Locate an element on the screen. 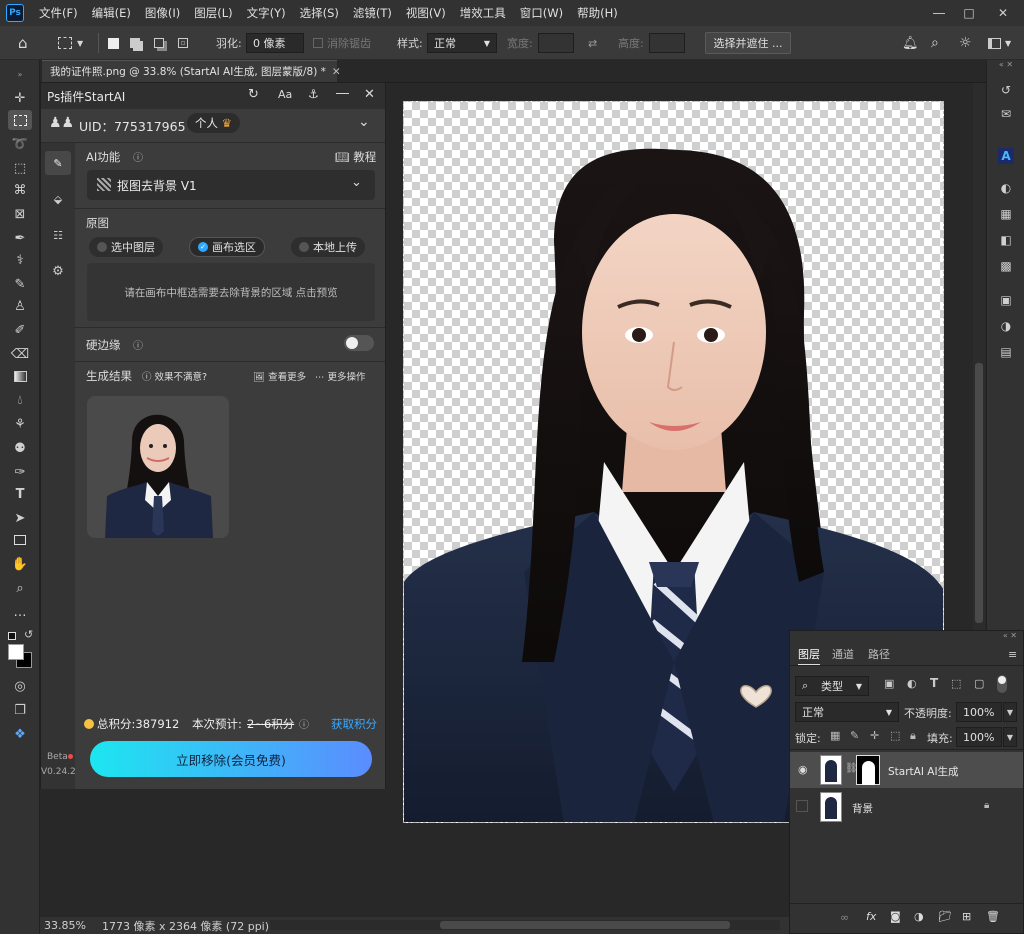  maximize-icon: □ is located at coordinates (969, 13).